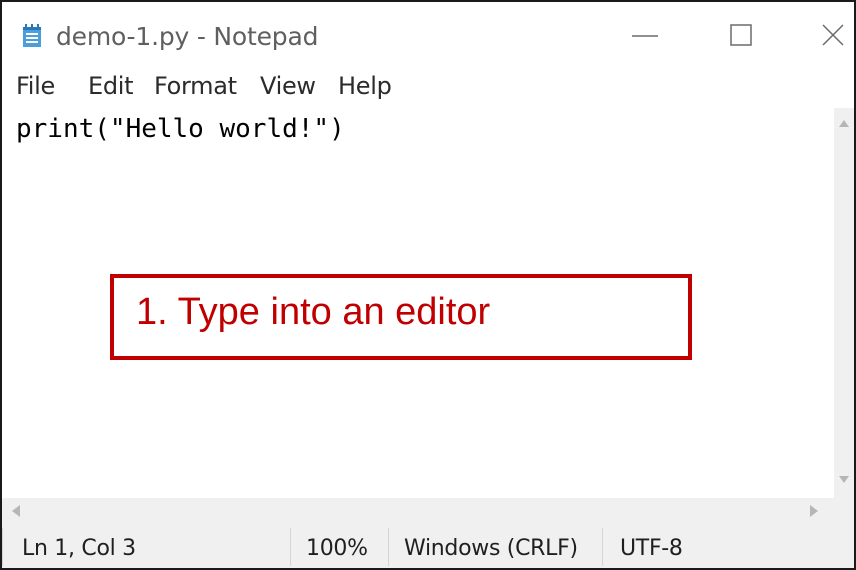 This screenshot has height=570, width=856. I want to click on scroll-left-icon, so click(16, 511).